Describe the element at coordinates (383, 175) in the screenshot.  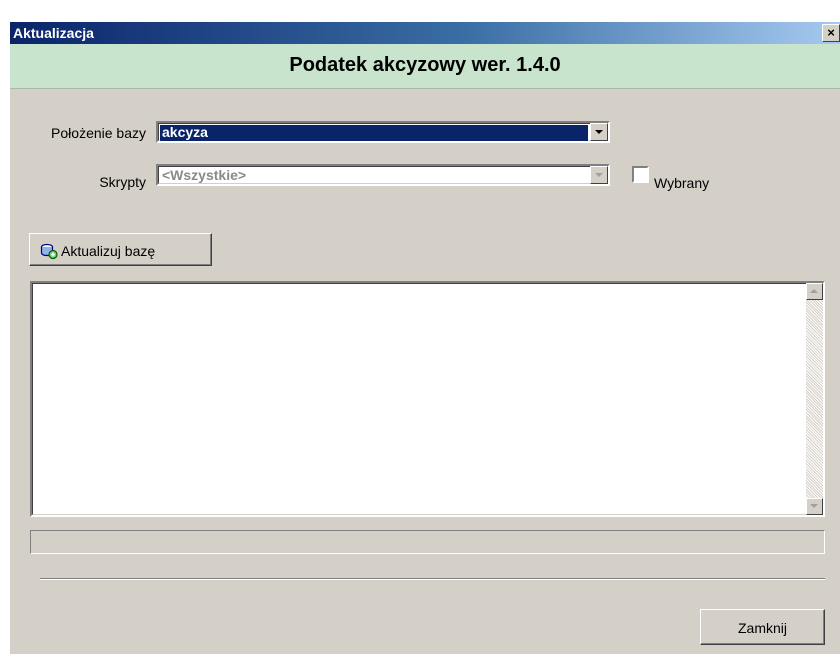
I see `scripts-select: <Wszystkie>` at that location.